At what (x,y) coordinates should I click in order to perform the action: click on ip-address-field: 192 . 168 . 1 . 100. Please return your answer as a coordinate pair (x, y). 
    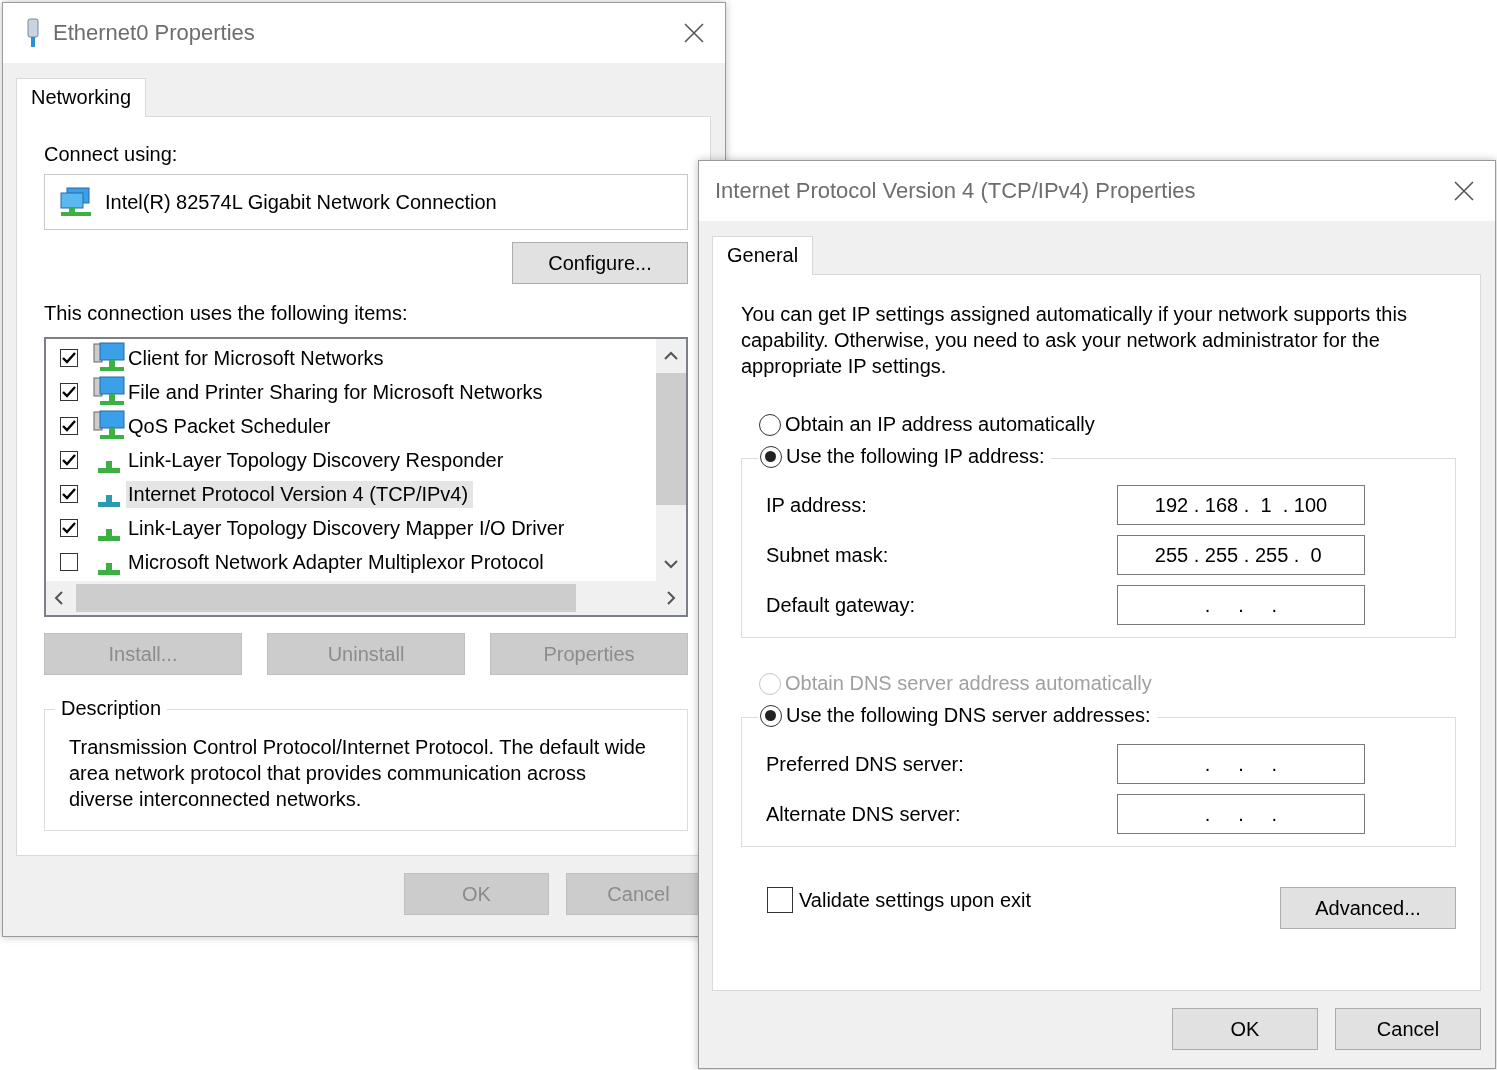
    Looking at the image, I should click on (1241, 505).